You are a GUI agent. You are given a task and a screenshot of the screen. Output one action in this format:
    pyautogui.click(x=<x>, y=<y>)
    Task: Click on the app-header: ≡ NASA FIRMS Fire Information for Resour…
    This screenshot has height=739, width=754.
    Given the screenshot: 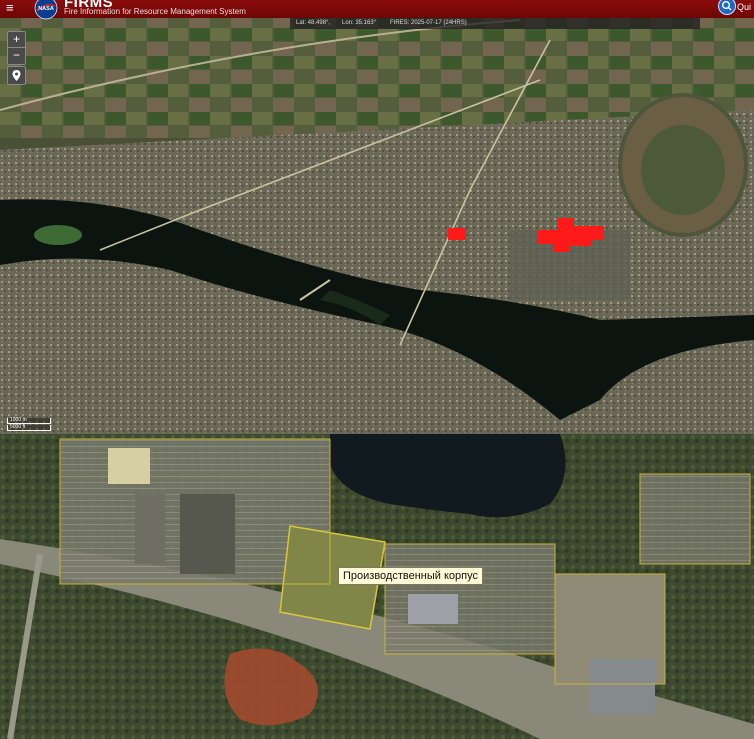 What is the action you would take?
    pyautogui.click(x=377, y=10)
    